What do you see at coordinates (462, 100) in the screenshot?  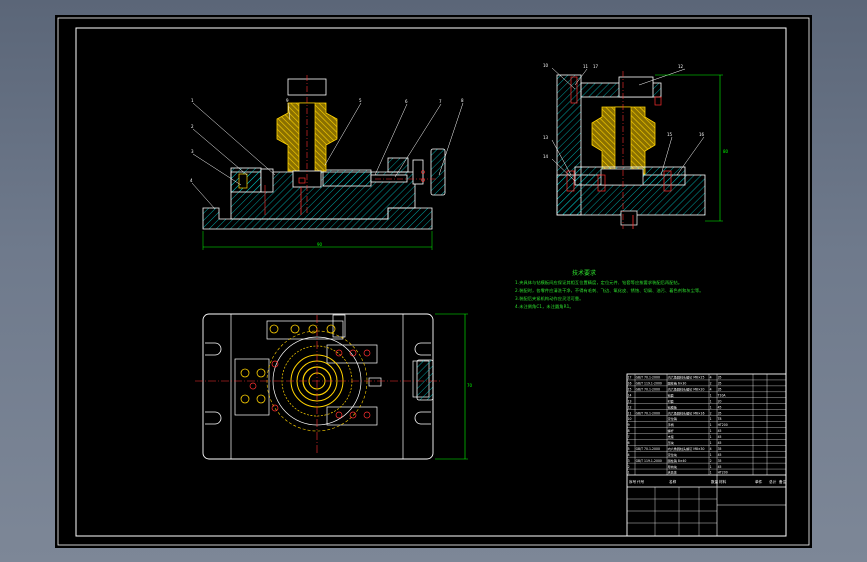 I see `front-balloon-label: 8` at bounding box center [462, 100].